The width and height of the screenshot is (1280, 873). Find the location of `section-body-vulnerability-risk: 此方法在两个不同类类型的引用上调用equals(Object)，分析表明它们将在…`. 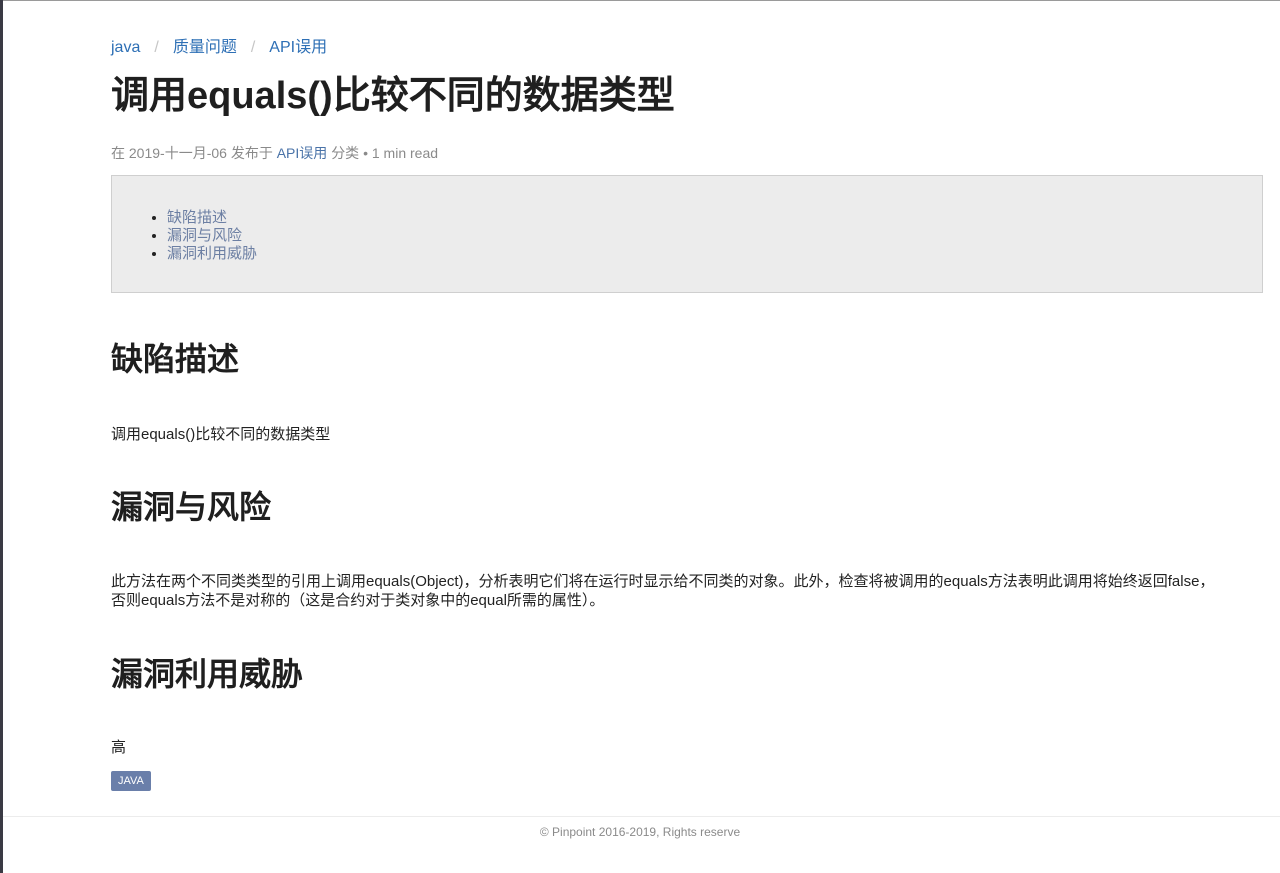

section-body-vulnerability-risk: 此方法在两个不同类类型的引用上调用equals(Object)，分析表明它们将在… is located at coordinates (663, 591).